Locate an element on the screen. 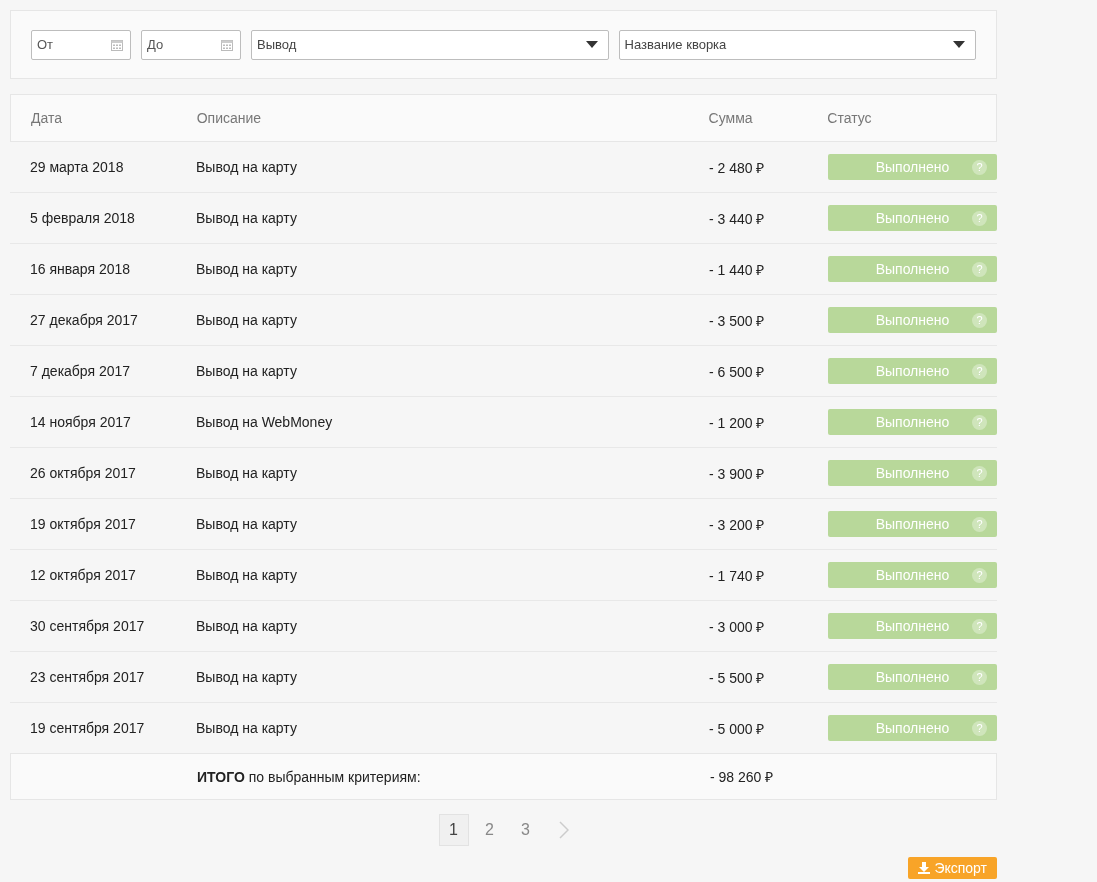 The image size is (1097, 882). date-cell-text: 19 сентября 2017 is located at coordinates (88, 728).